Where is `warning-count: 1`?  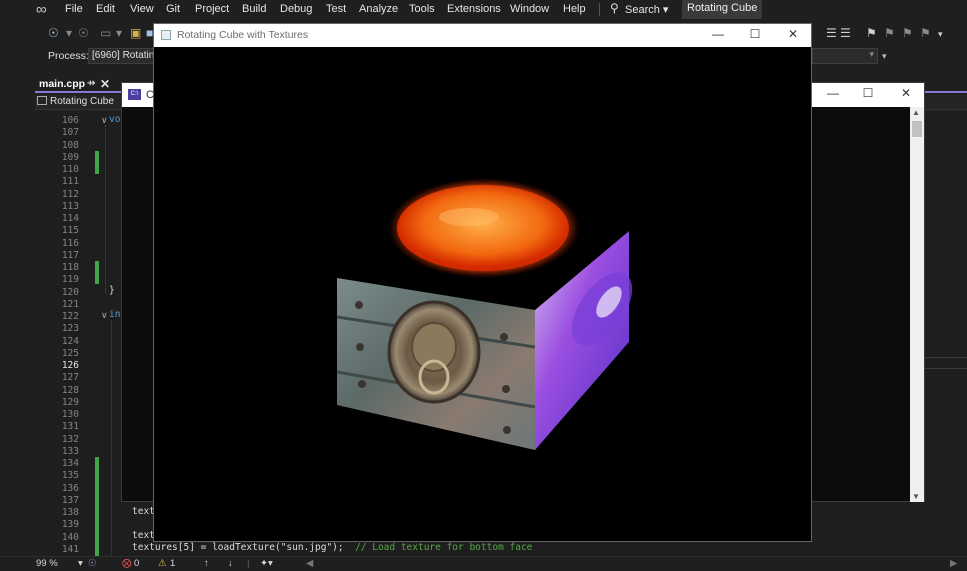
warning-count: 1 is located at coordinates (172, 563).